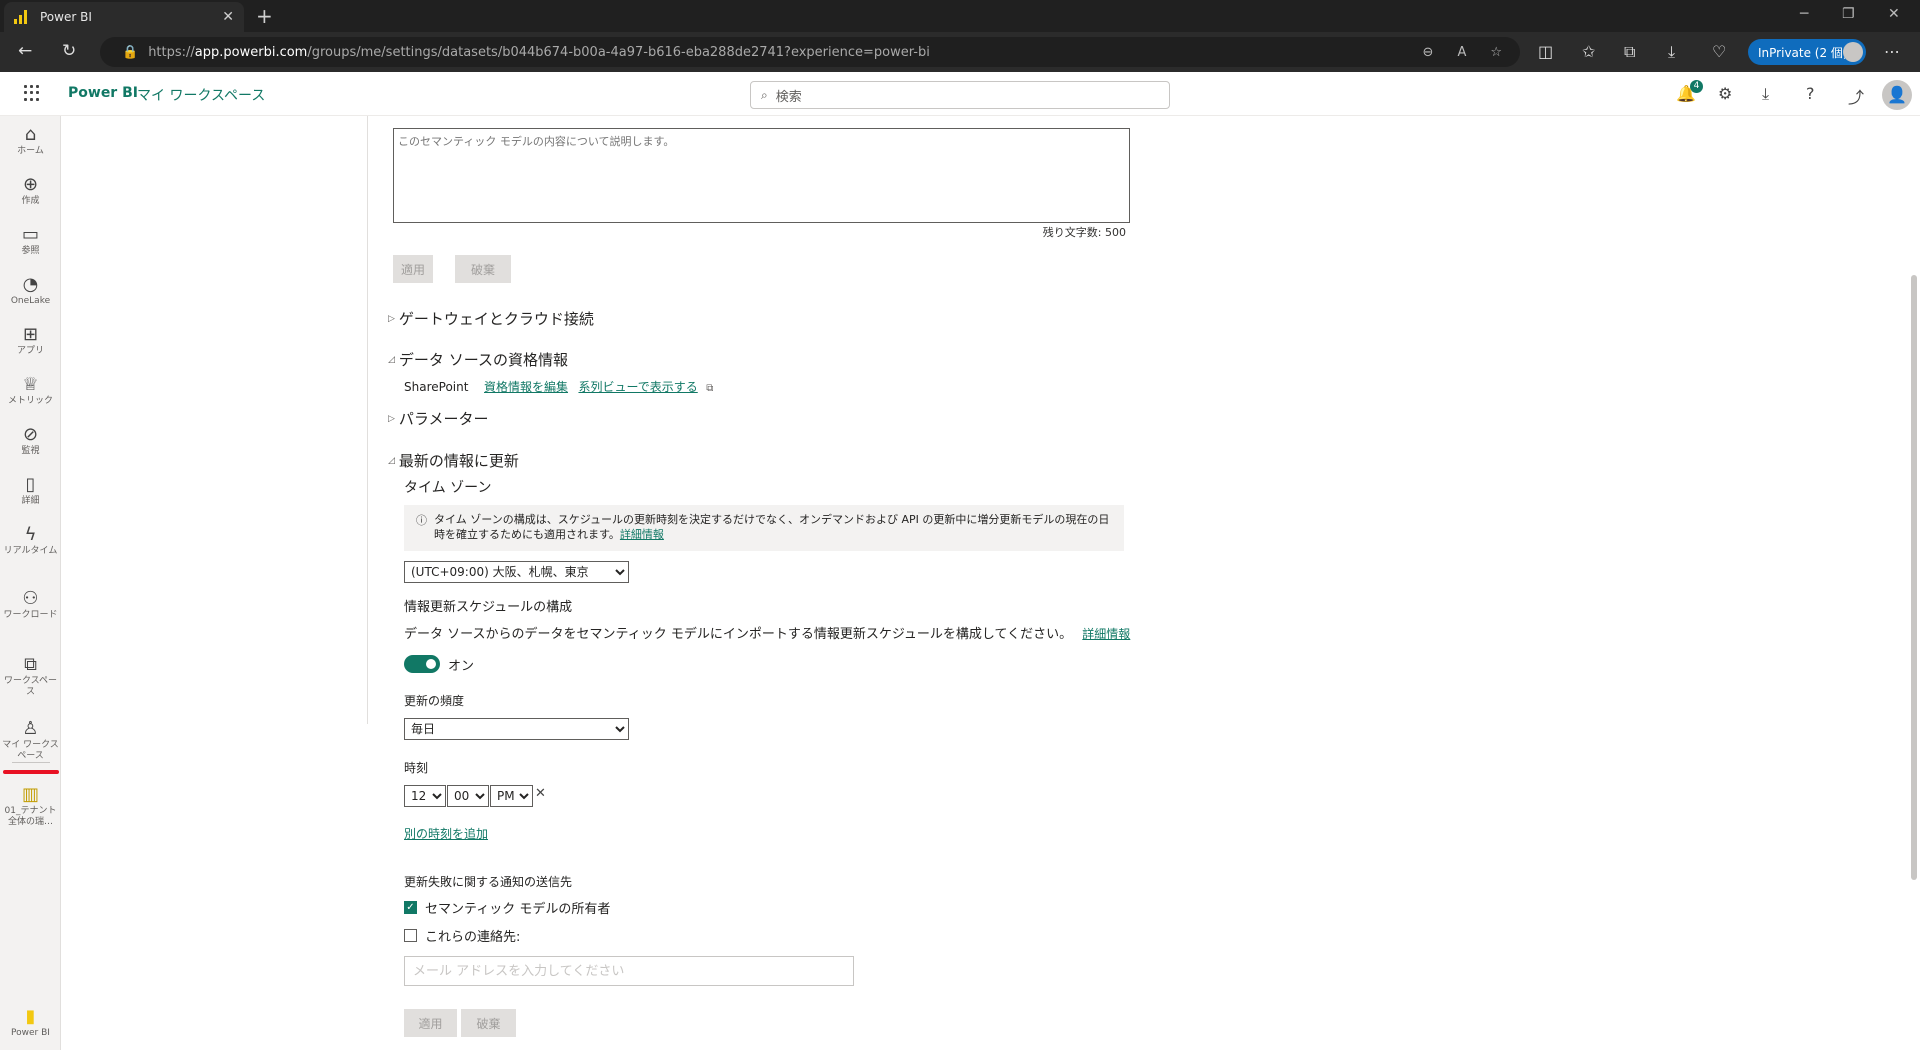 The width and height of the screenshot is (1920, 1050). Describe the element at coordinates (30, 451) in the screenshot. I see `nav-label: 監視` at that location.